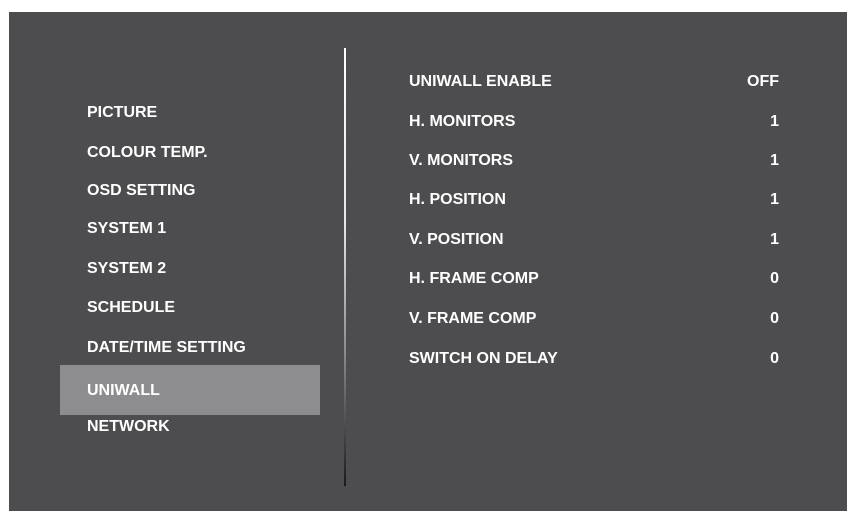 The image size is (850, 514). I want to click on setting-label: V. FRAME COMP, so click(473, 318).